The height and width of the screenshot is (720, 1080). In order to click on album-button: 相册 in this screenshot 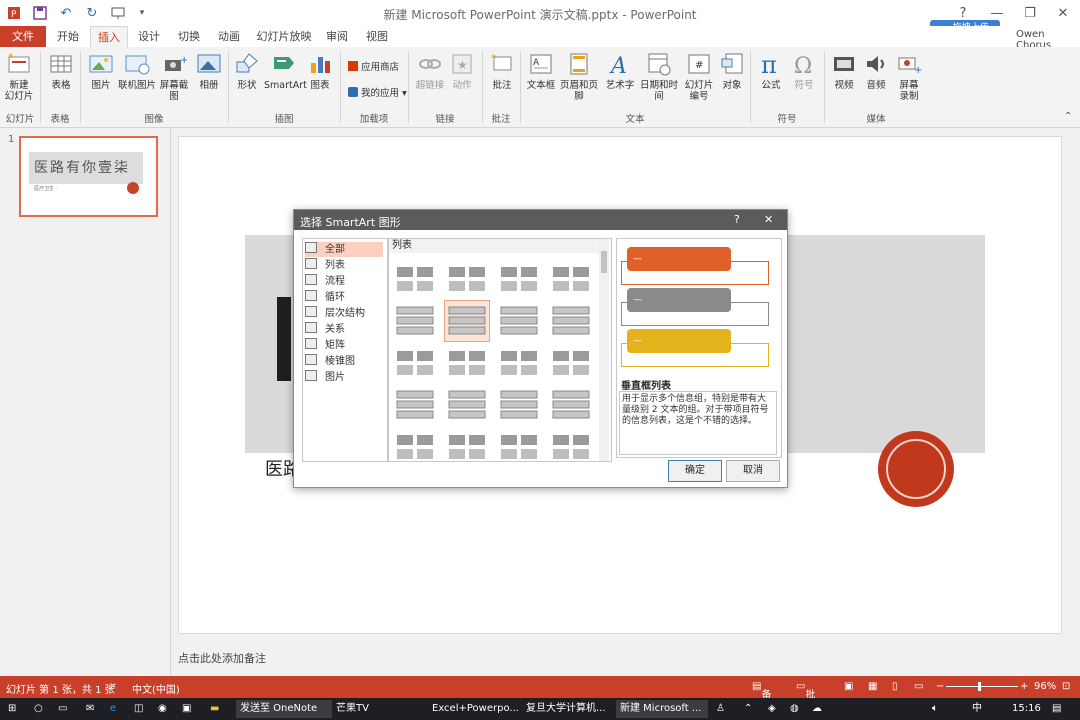, I will do `click(209, 71)`.